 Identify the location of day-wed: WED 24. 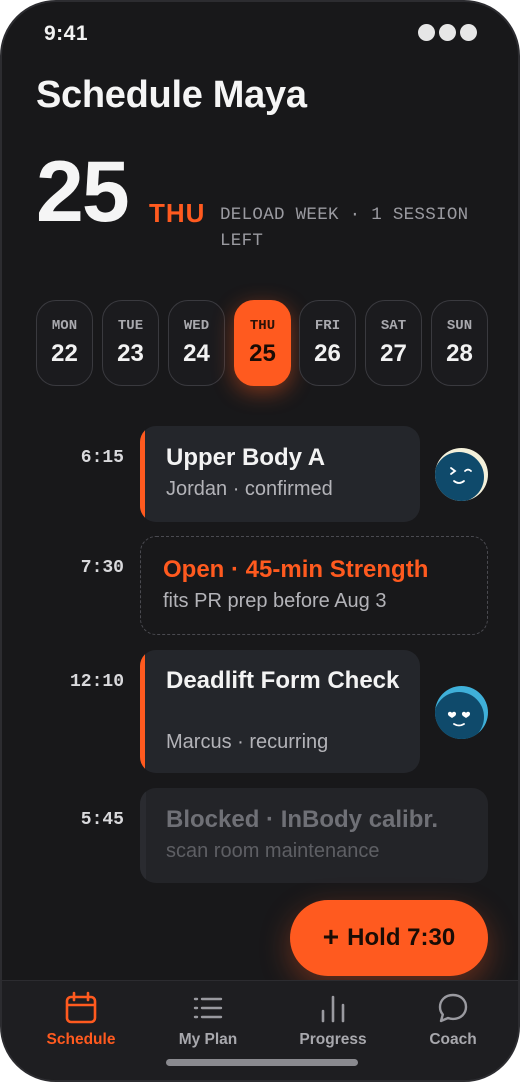
(196, 343).